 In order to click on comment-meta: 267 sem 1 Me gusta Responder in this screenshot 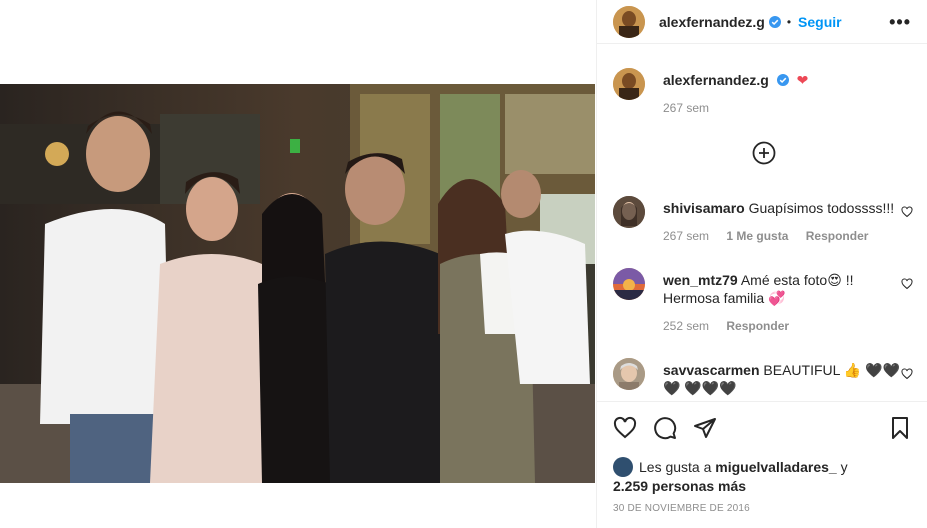, I will do `click(782, 236)`.